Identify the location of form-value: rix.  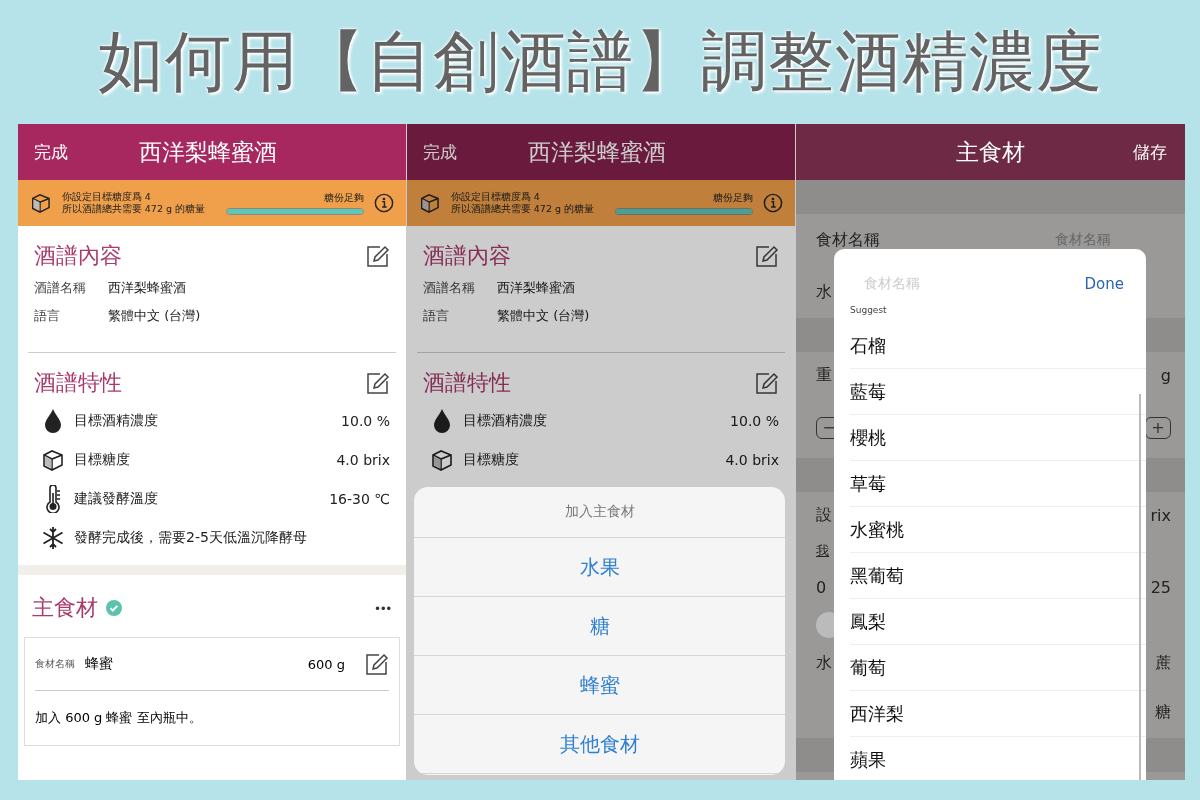
(1160, 515).